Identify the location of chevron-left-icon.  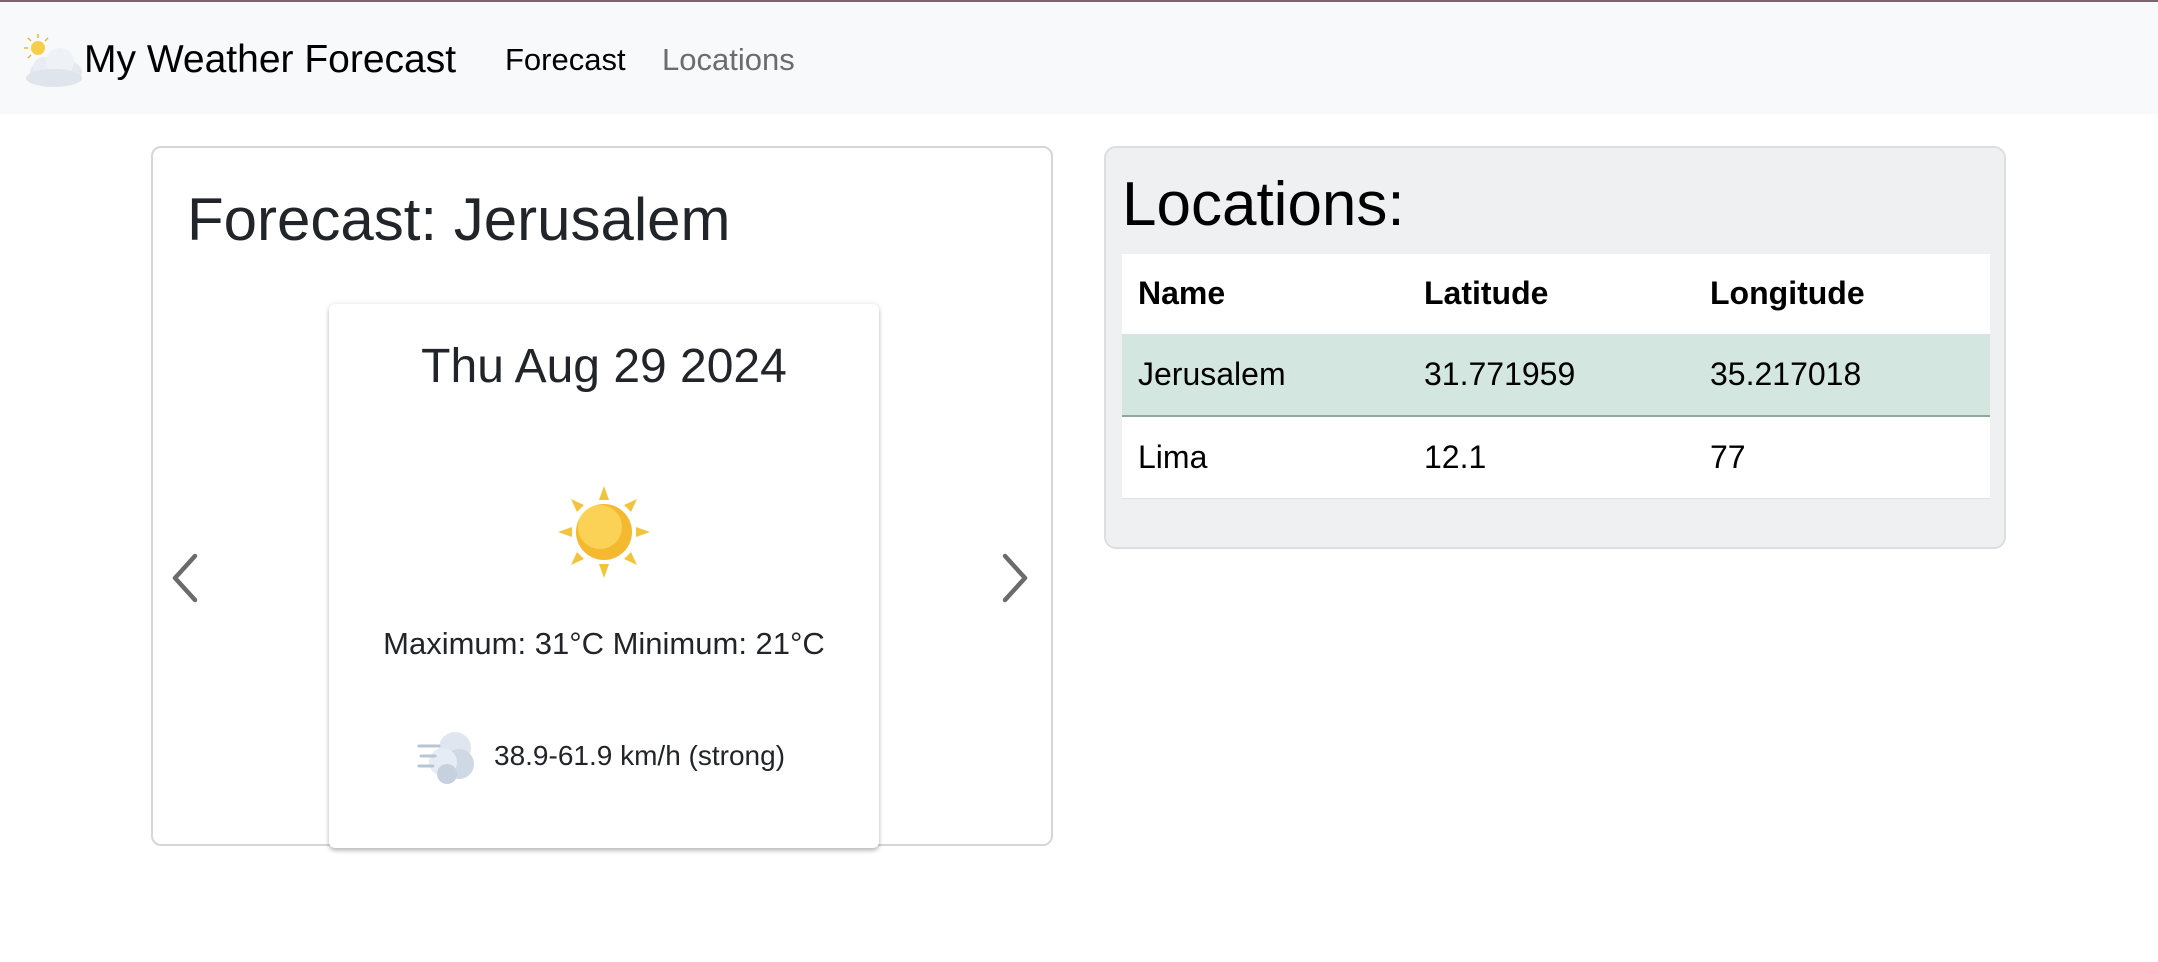
(185, 578).